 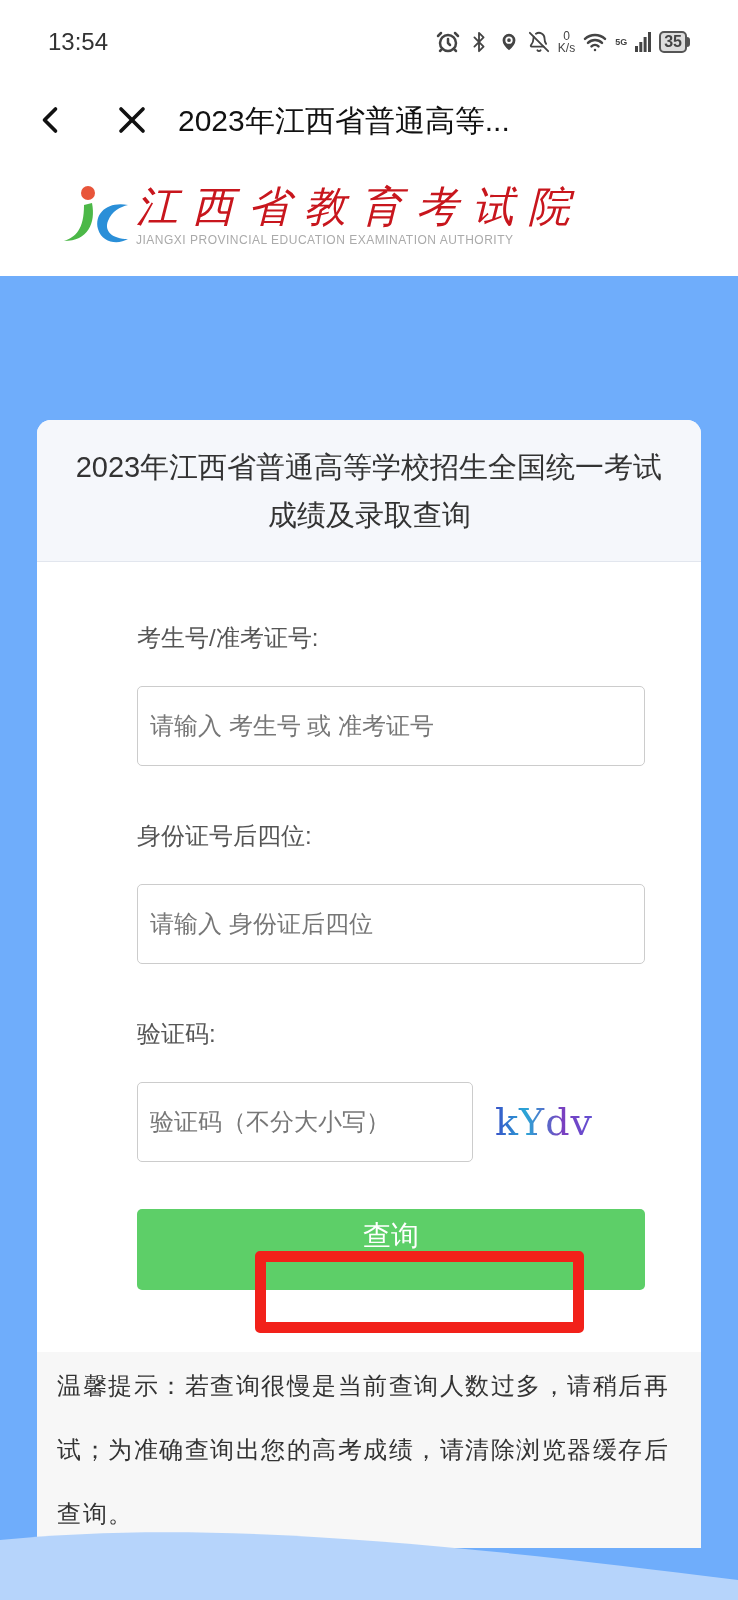 What do you see at coordinates (369, 491) in the screenshot?
I see `form-title: 2023年江西省普通高等学校招生全国统一考试成绩及录取查询` at bounding box center [369, 491].